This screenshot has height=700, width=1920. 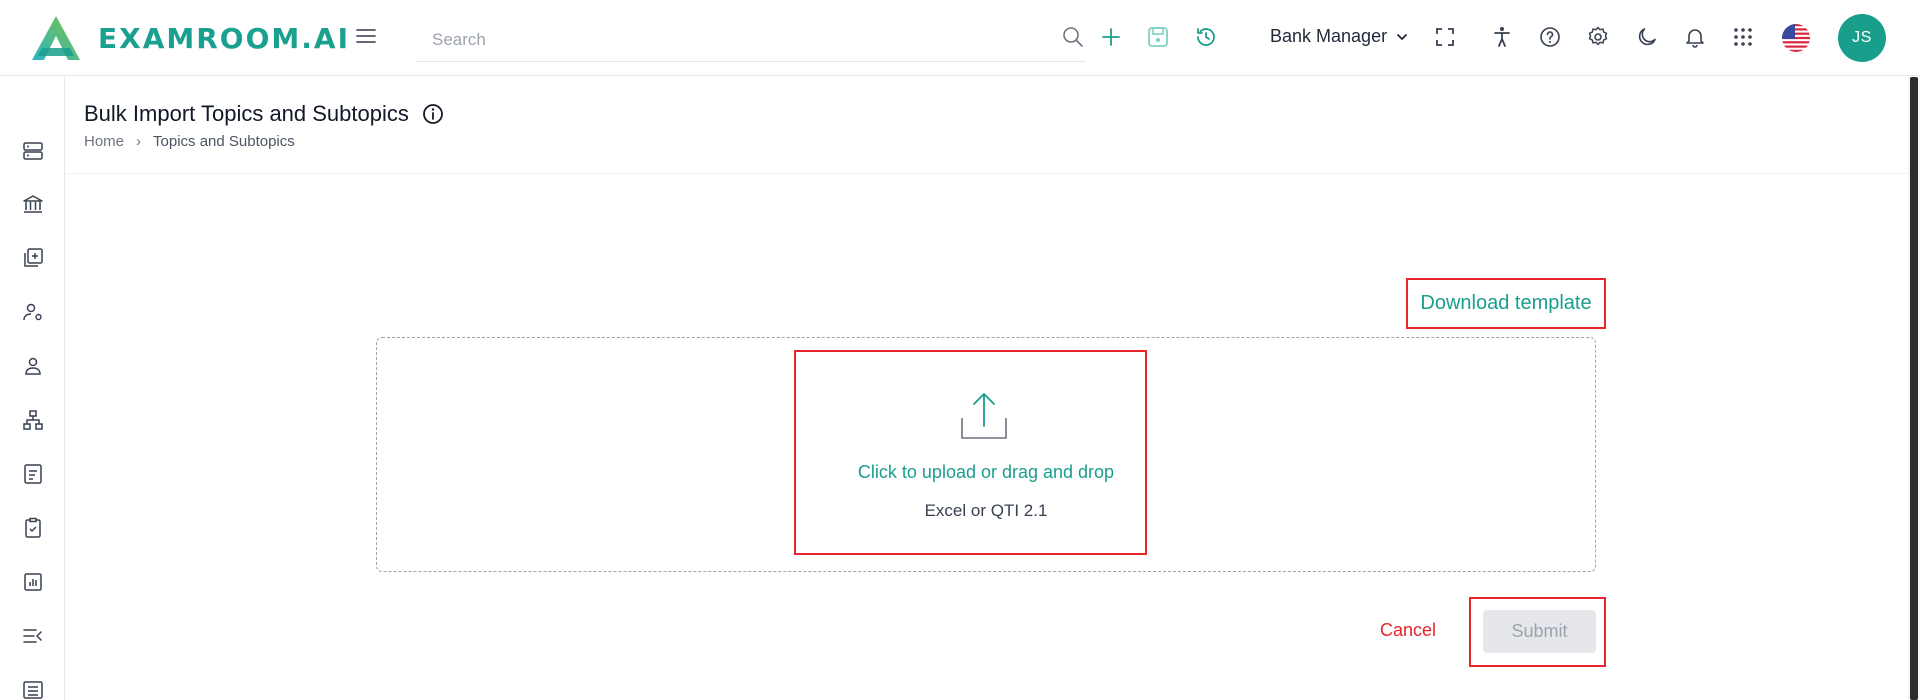 What do you see at coordinates (33, 582) in the screenshot?
I see `report-chart-icon` at bounding box center [33, 582].